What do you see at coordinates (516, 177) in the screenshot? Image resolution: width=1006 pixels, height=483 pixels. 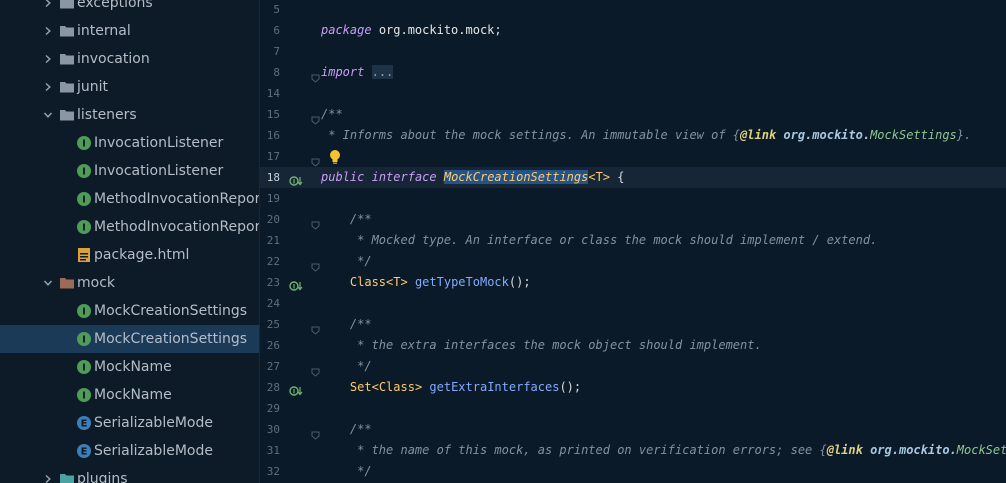 I see `selected-token: MockCreationSettings` at bounding box center [516, 177].